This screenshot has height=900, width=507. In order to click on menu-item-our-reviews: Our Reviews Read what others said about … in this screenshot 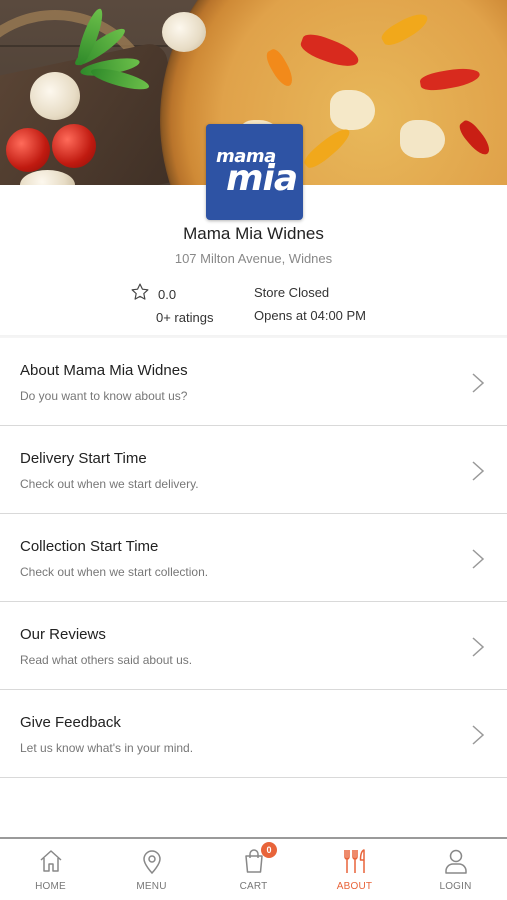, I will do `click(253, 646)`.